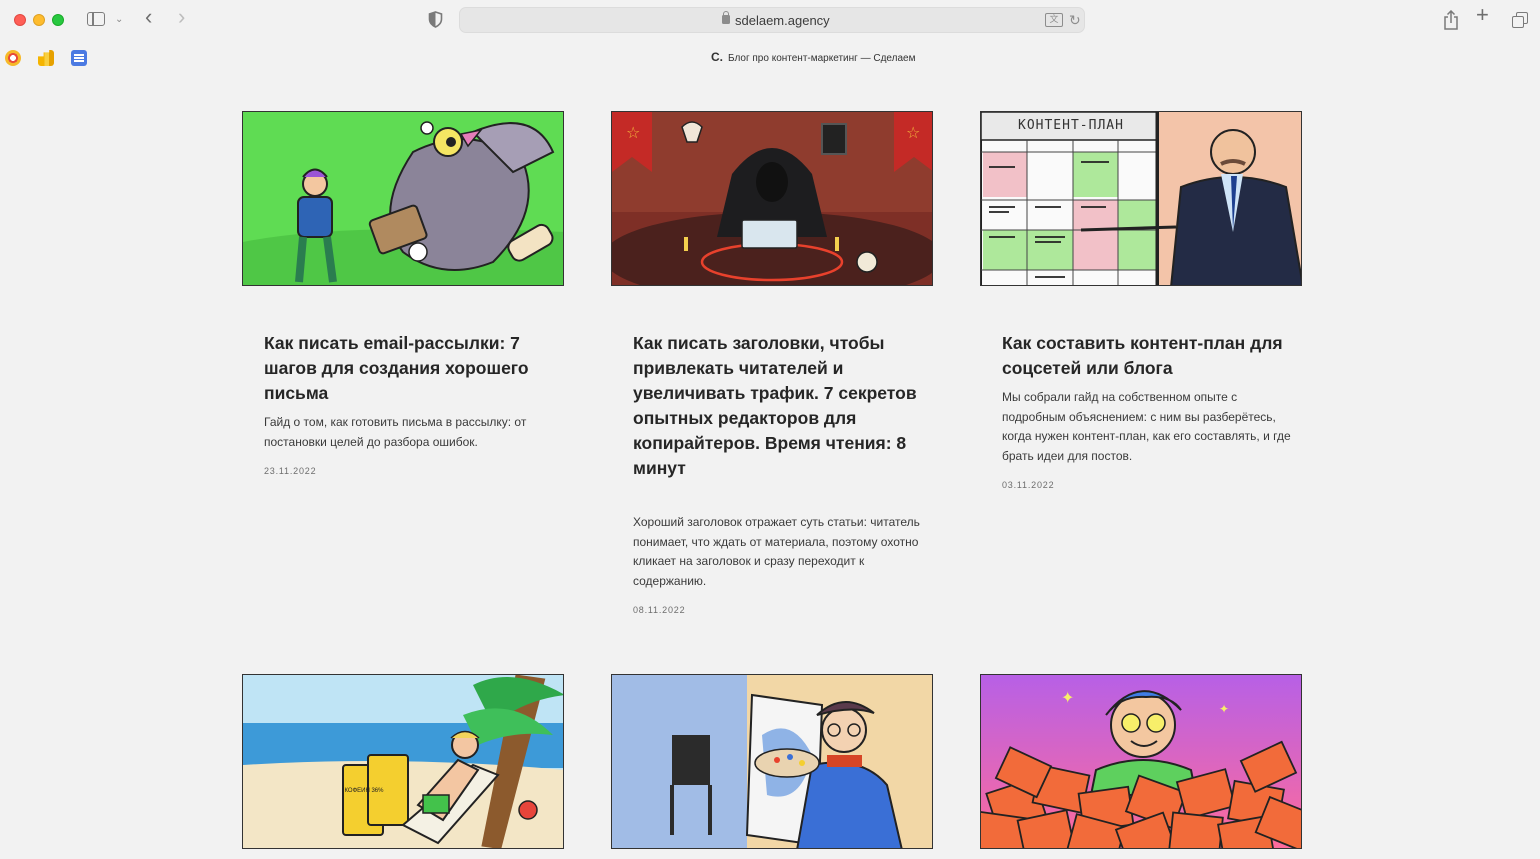 The width and height of the screenshot is (1540, 859). What do you see at coordinates (20, 20) in the screenshot?
I see `window-close-button` at bounding box center [20, 20].